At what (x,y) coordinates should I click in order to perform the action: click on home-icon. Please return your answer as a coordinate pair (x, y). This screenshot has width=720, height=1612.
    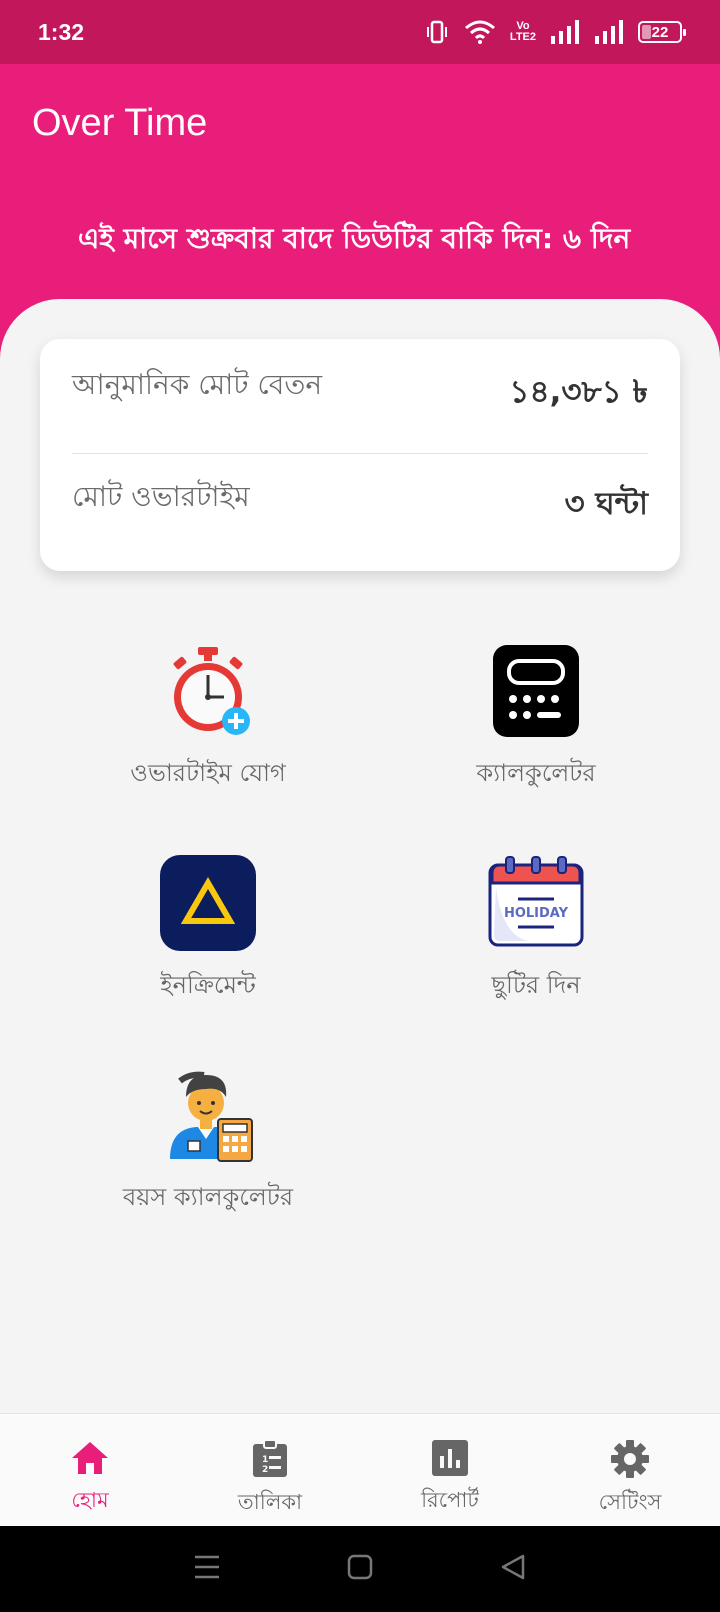
    Looking at the image, I should click on (90, 1458).